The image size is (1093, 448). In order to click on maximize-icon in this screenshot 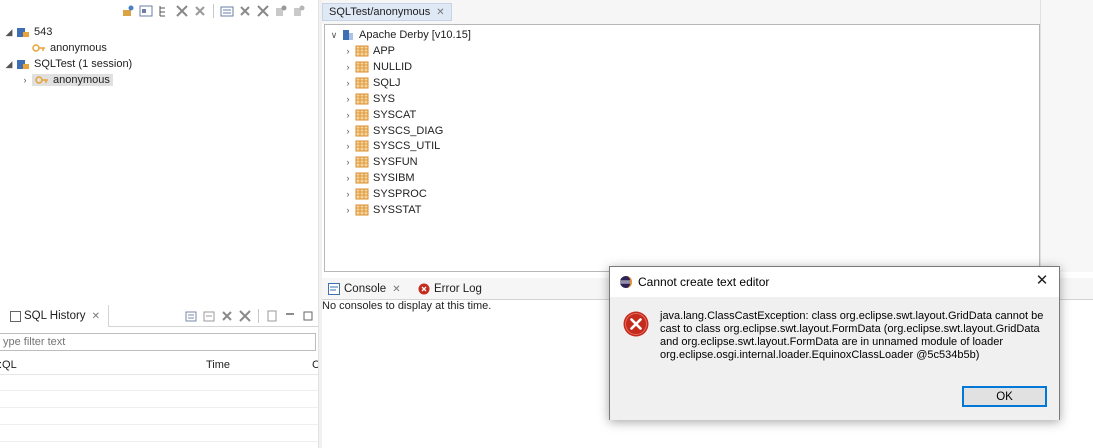, I will do `click(308, 316)`.